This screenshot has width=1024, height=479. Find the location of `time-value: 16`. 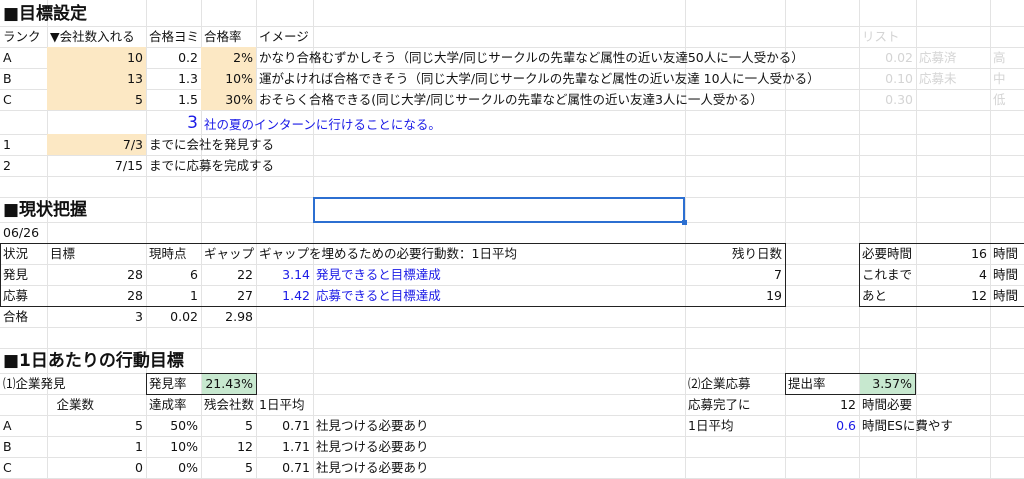

time-value: 16 is located at coordinates (953, 253).